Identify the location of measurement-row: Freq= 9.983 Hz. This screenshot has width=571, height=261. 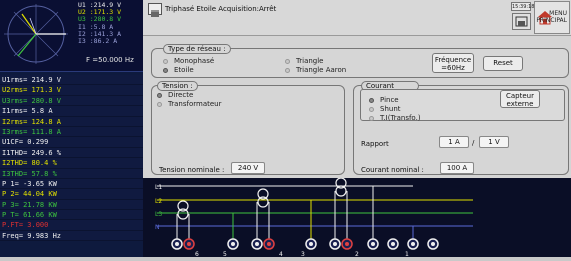
(71, 236).